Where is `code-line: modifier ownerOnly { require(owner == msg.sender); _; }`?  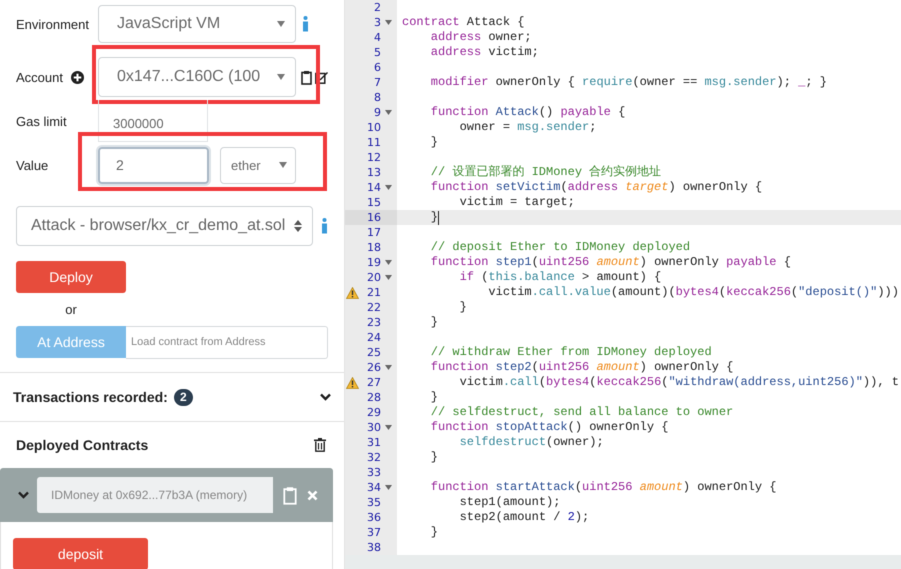 code-line: modifier ownerOnly { require(owner == msg.sender); _; } is located at coordinates (628, 82).